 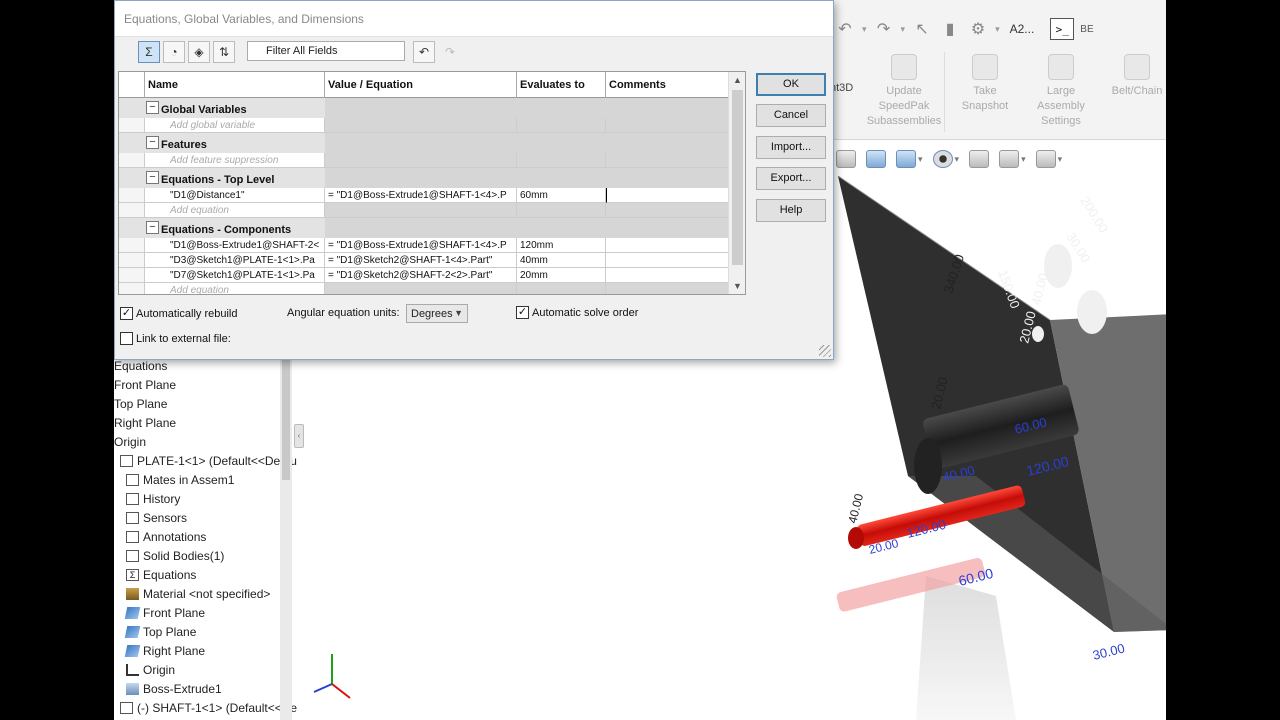 I want to click on ok-button: OK, so click(x=791, y=84).